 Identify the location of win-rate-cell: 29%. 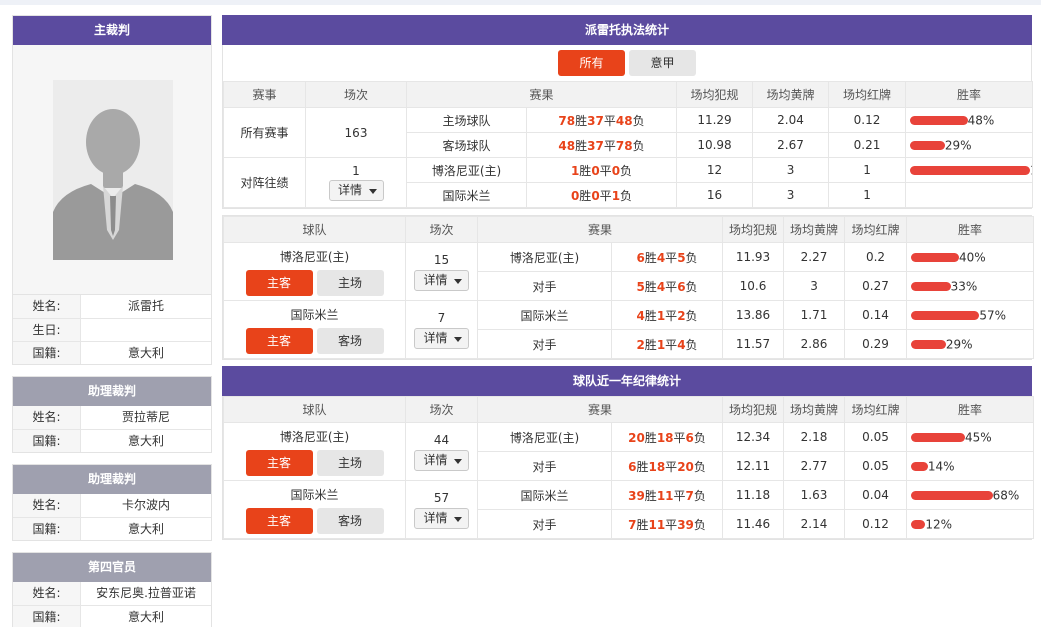
(969, 145).